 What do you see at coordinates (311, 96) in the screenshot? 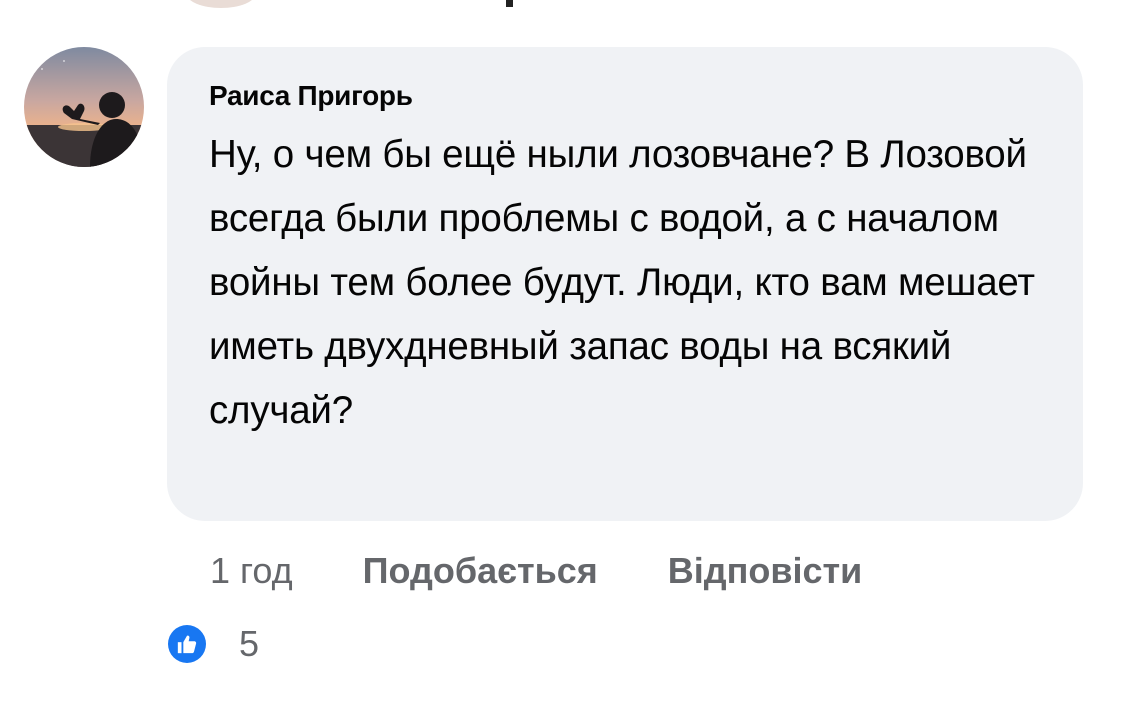
I see `comment-author: Раиса Пригорь` at bounding box center [311, 96].